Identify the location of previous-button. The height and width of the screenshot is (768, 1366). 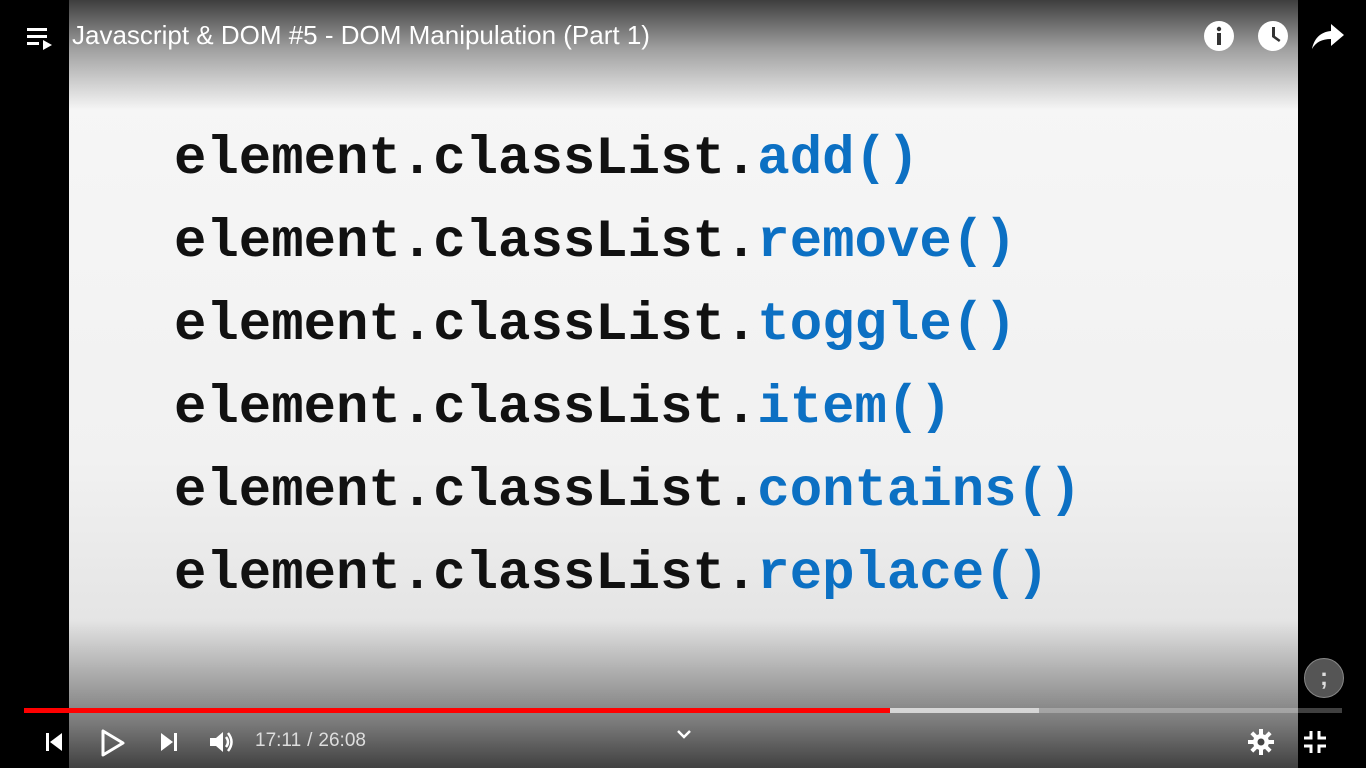
(54, 742).